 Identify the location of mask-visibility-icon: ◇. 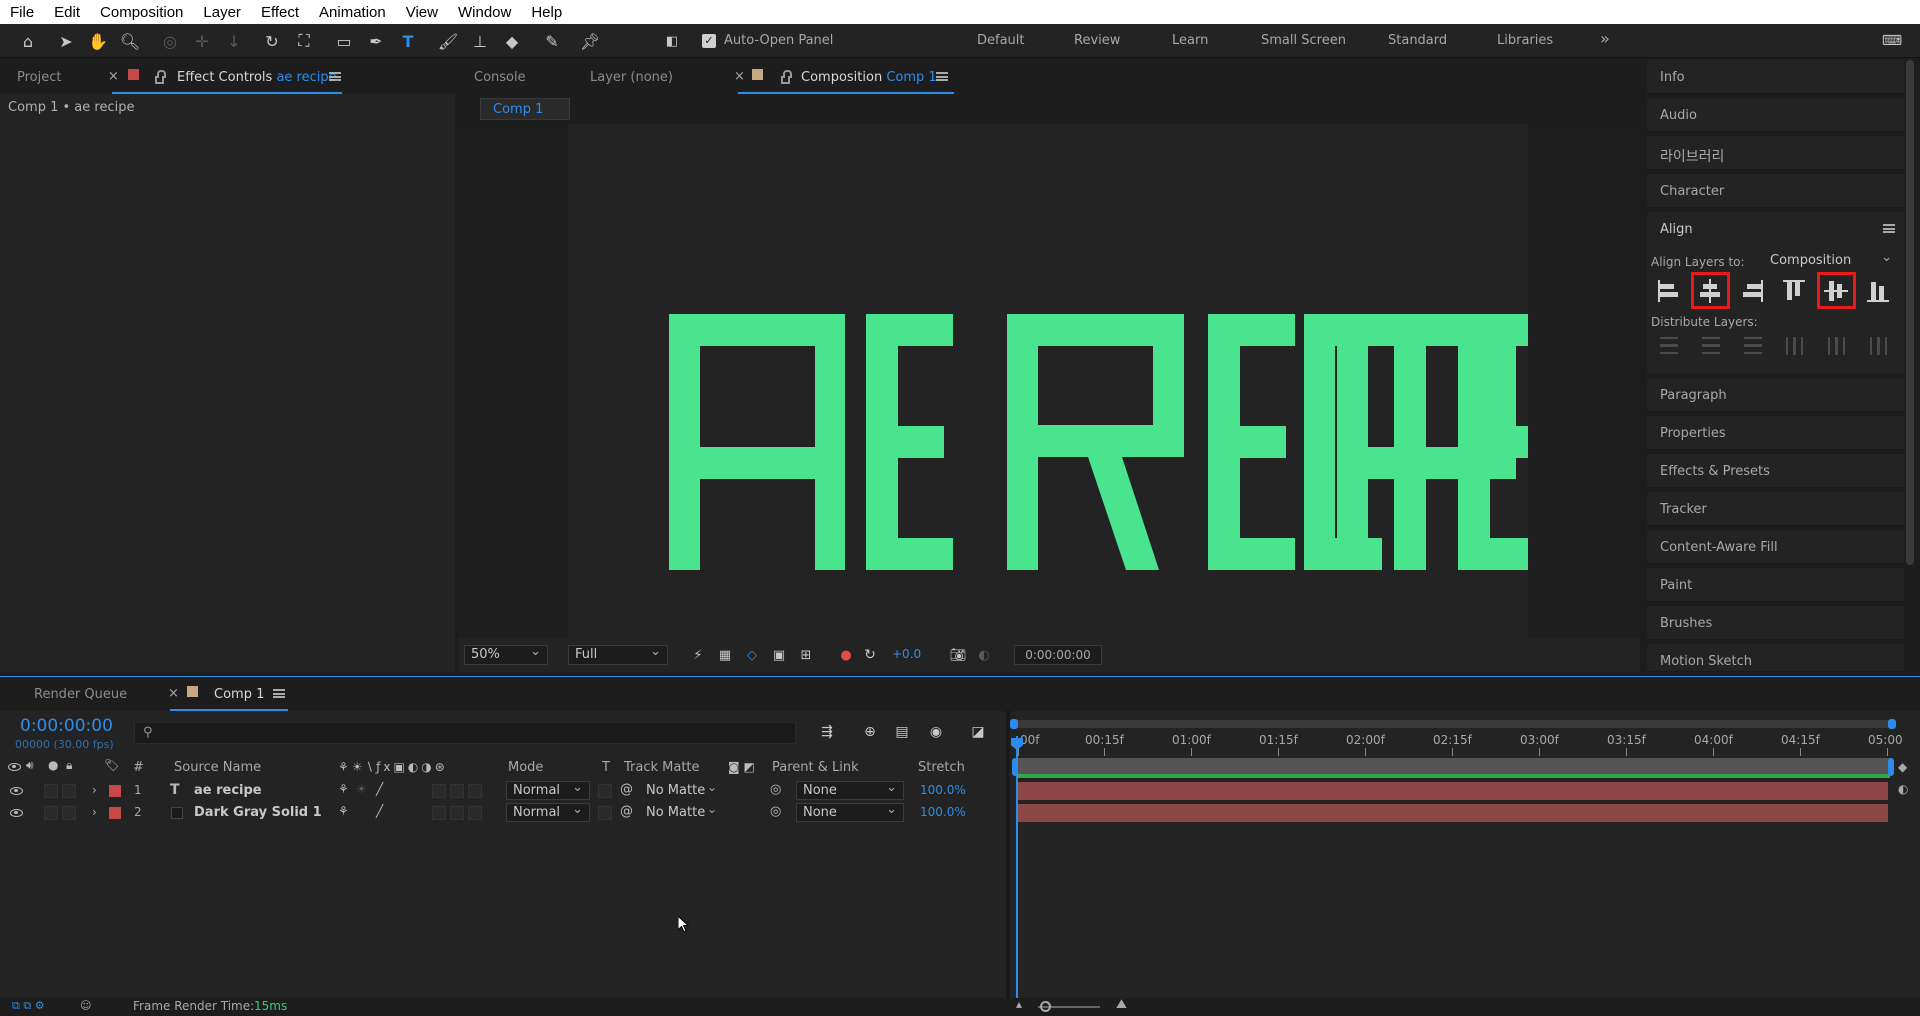
(752, 655).